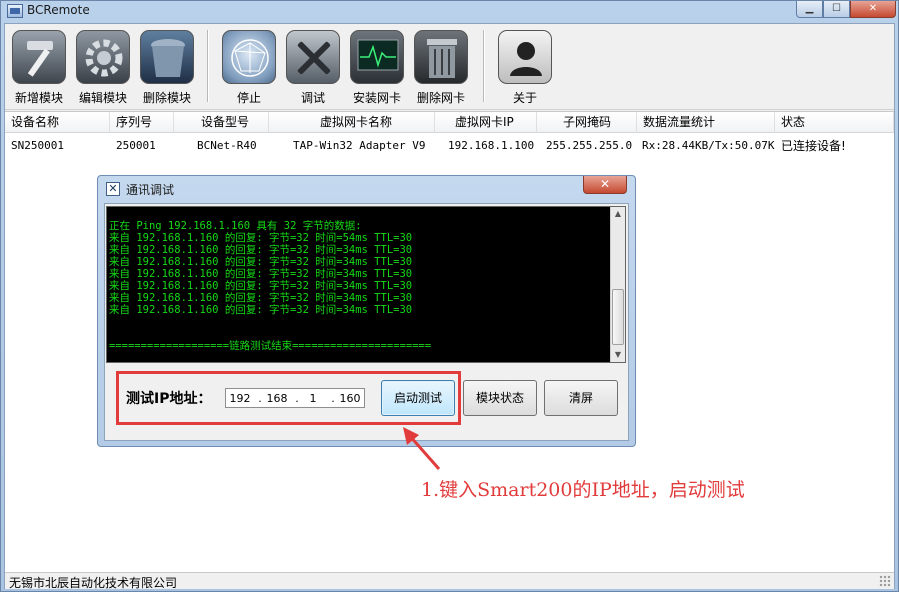  Describe the element at coordinates (167, 57) in the screenshot. I see `trash-icon` at that location.